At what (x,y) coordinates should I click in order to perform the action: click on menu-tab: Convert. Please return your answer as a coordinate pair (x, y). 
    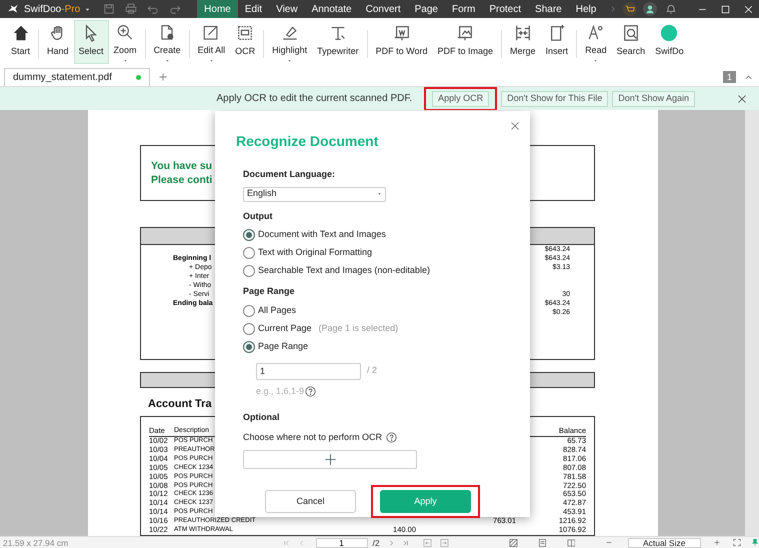
    Looking at the image, I should click on (383, 9).